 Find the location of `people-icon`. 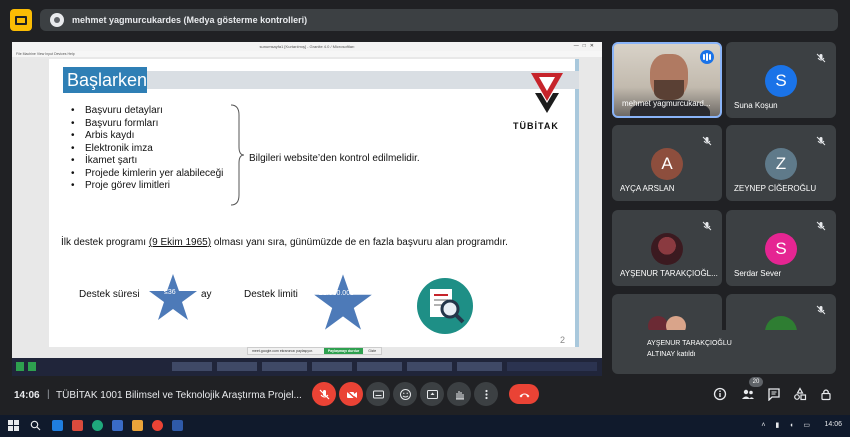

people-icon is located at coordinates (748, 394).